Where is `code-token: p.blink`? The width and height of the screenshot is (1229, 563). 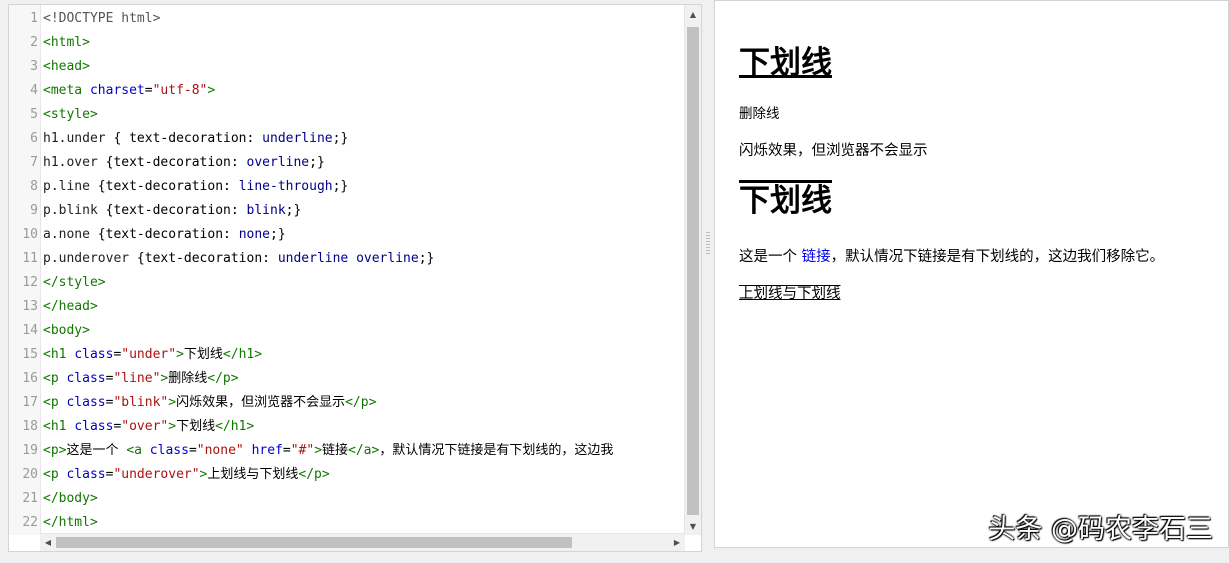 code-token: p.blink is located at coordinates (74, 210).